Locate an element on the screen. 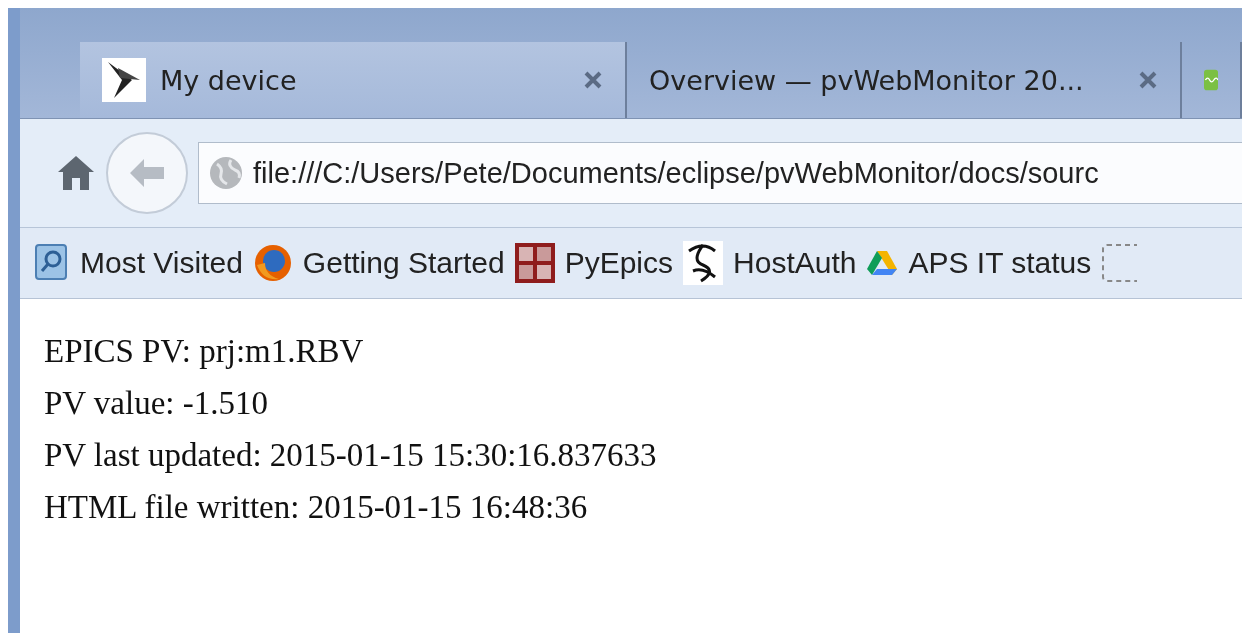 This screenshot has height=633, width=1251. page-text-line: HTML file written: 2015-01-15 16:48:36 is located at coordinates (316, 507).